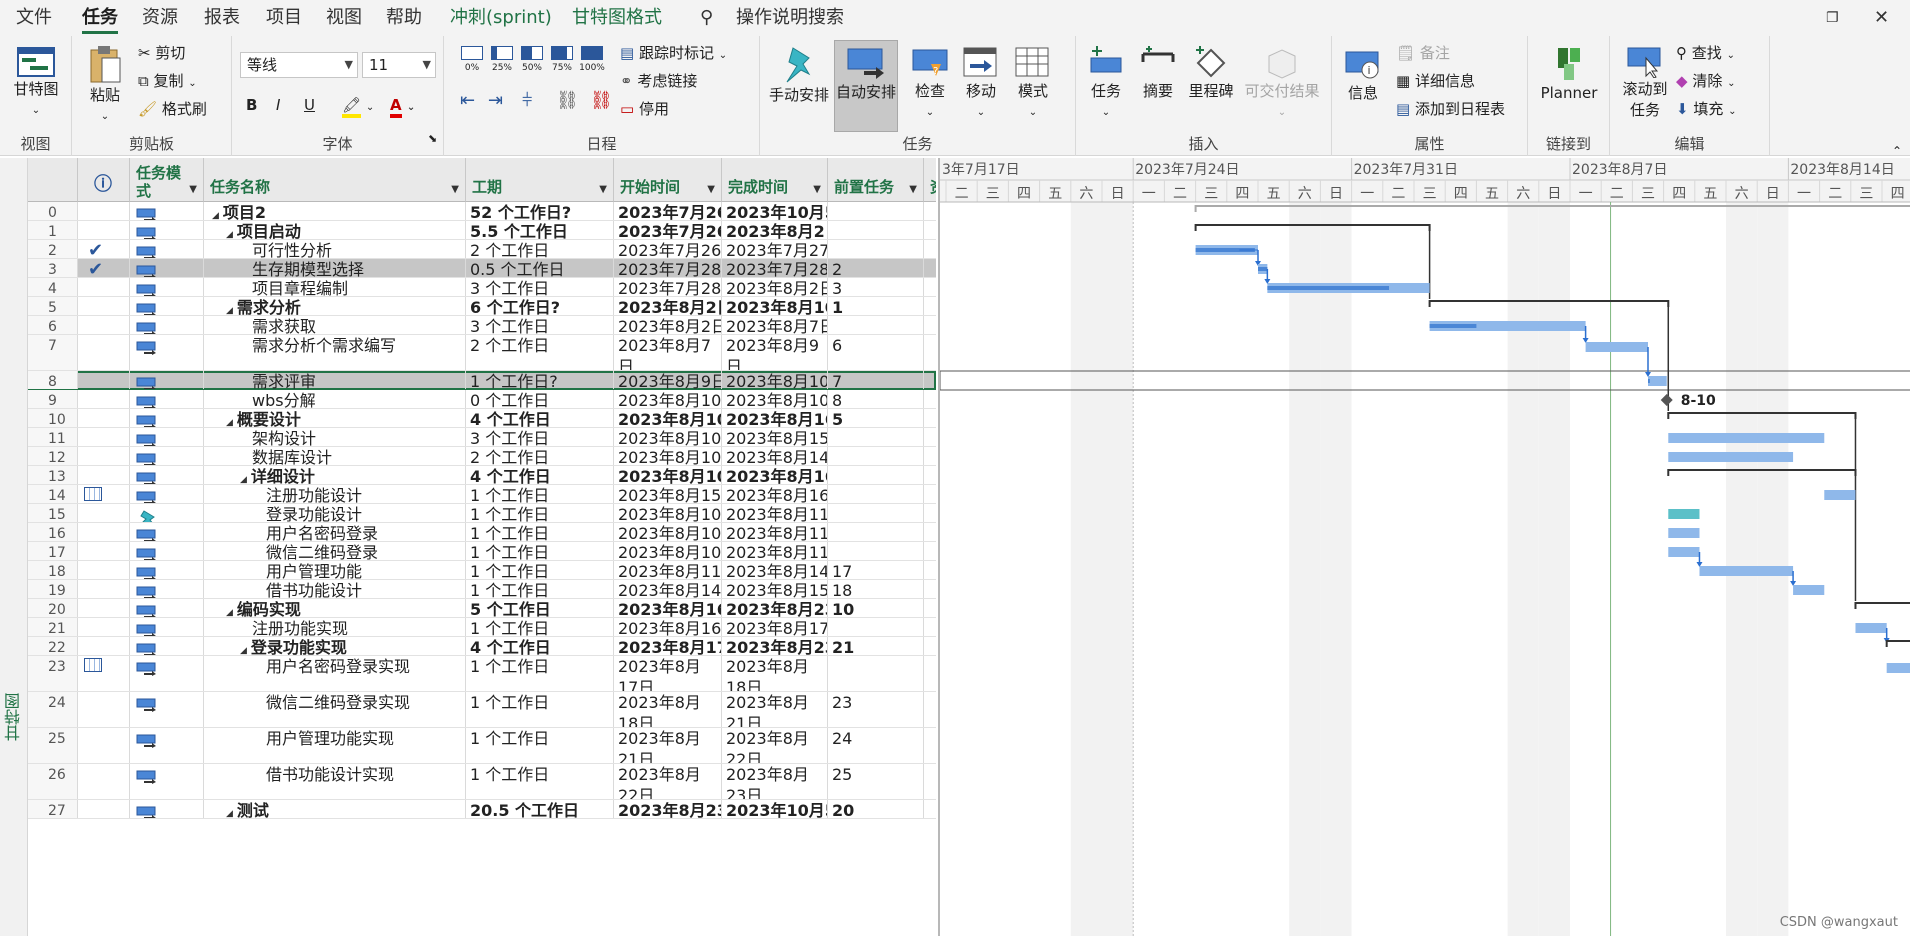 This screenshot has height=936, width=1910. Describe the element at coordinates (775, 180) in the screenshot. I see `header-finish: 完成时间 ▼` at that location.